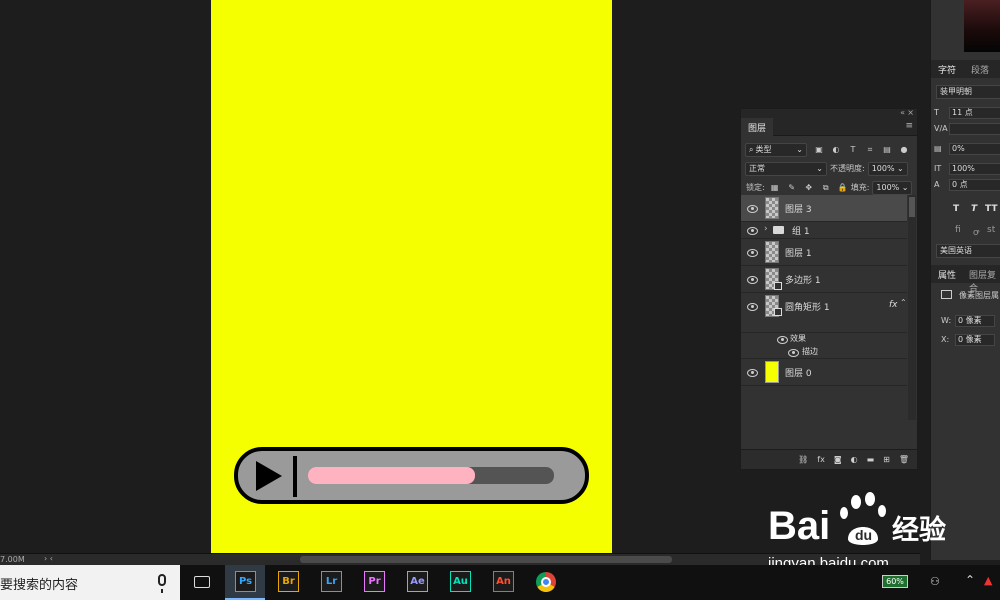 The image size is (1000, 600). I want to click on layer-row: 图层 3, so click(824, 208).